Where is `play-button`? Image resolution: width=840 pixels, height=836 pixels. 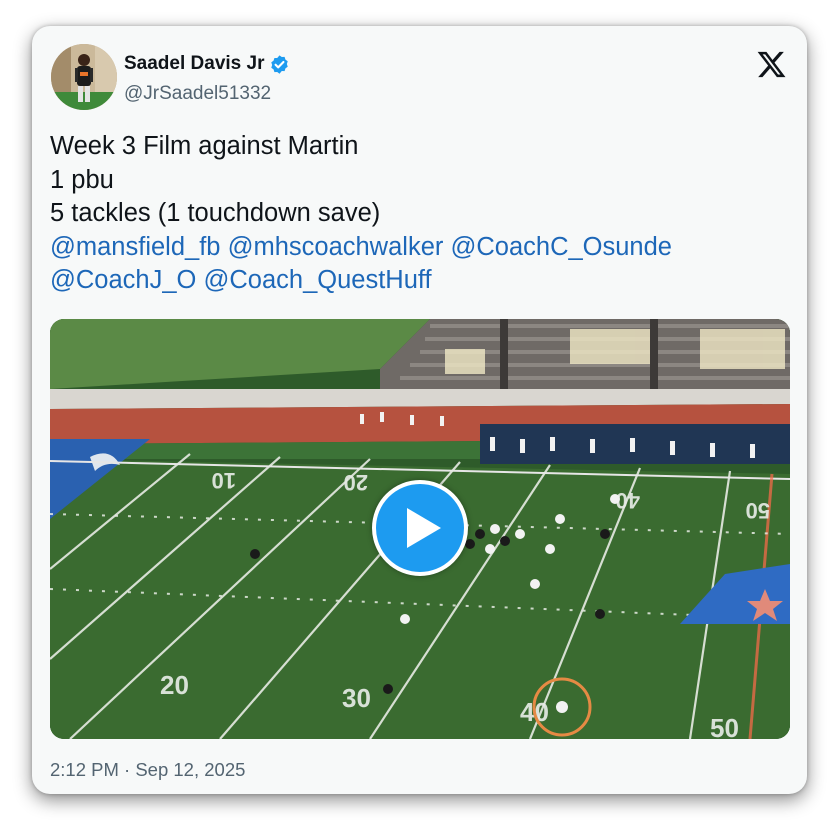 play-button is located at coordinates (420, 528).